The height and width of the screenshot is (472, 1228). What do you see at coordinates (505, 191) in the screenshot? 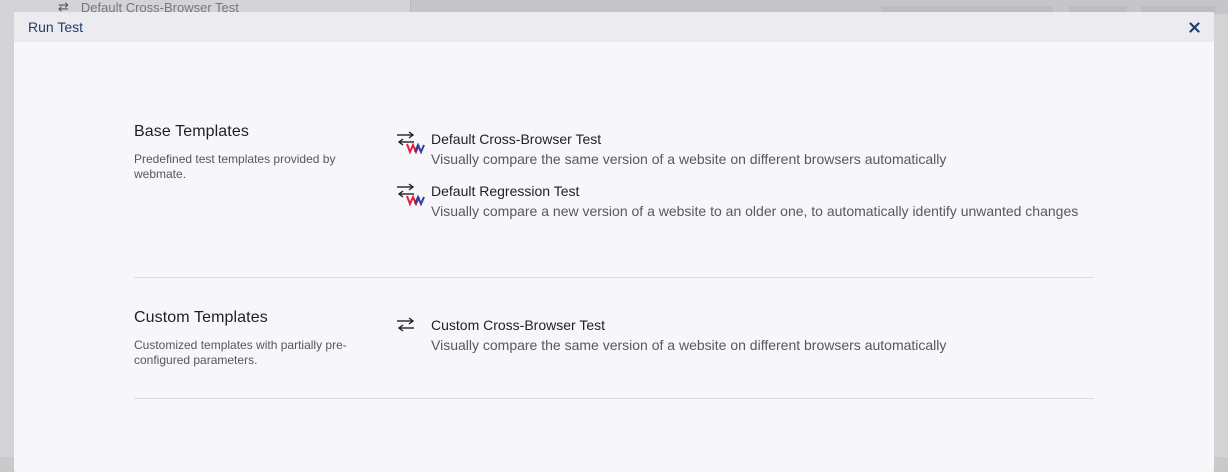
I see `template-name: Default Regression Test` at bounding box center [505, 191].